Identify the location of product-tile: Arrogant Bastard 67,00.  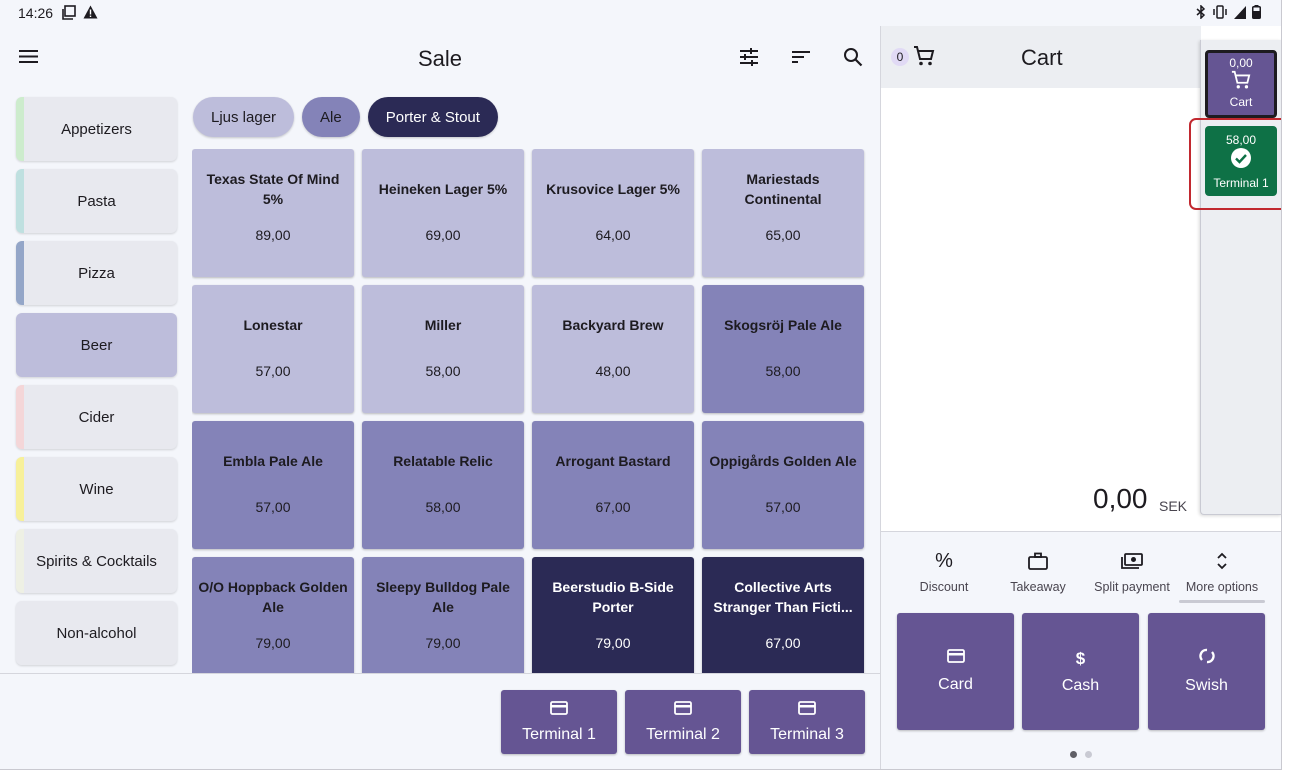
(613, 485).